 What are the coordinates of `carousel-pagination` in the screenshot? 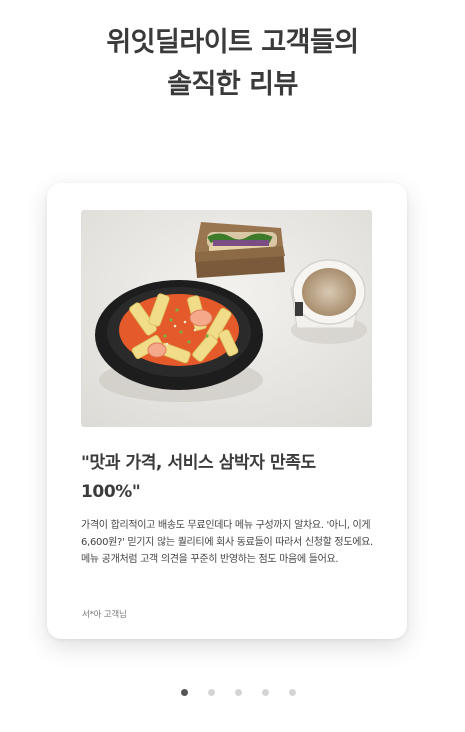 It's located at (232, 692).